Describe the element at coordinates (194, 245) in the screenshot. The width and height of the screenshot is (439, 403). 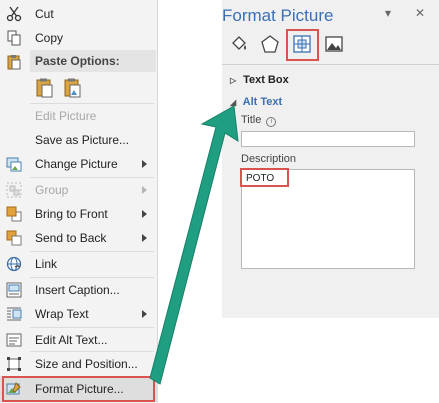
I see `annotation-arrow` at that location.